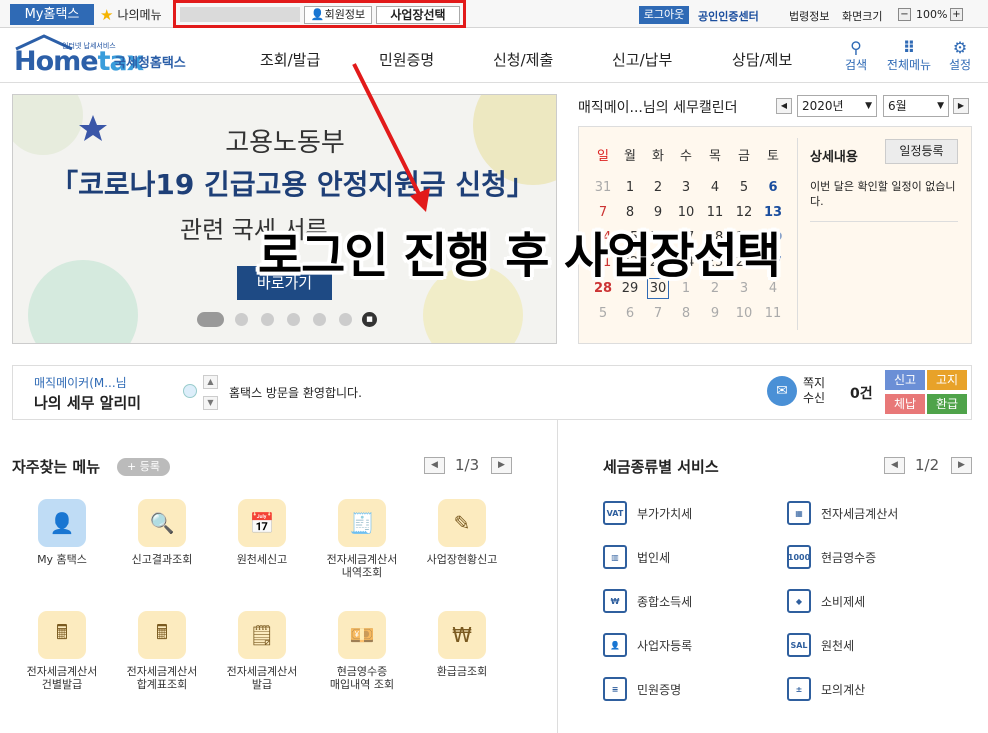  What do you see at coordinates (56, 467) in the screenshot?
I see `favorites-title: 자주찾는 메뉴` at bounding box center [56, 467].